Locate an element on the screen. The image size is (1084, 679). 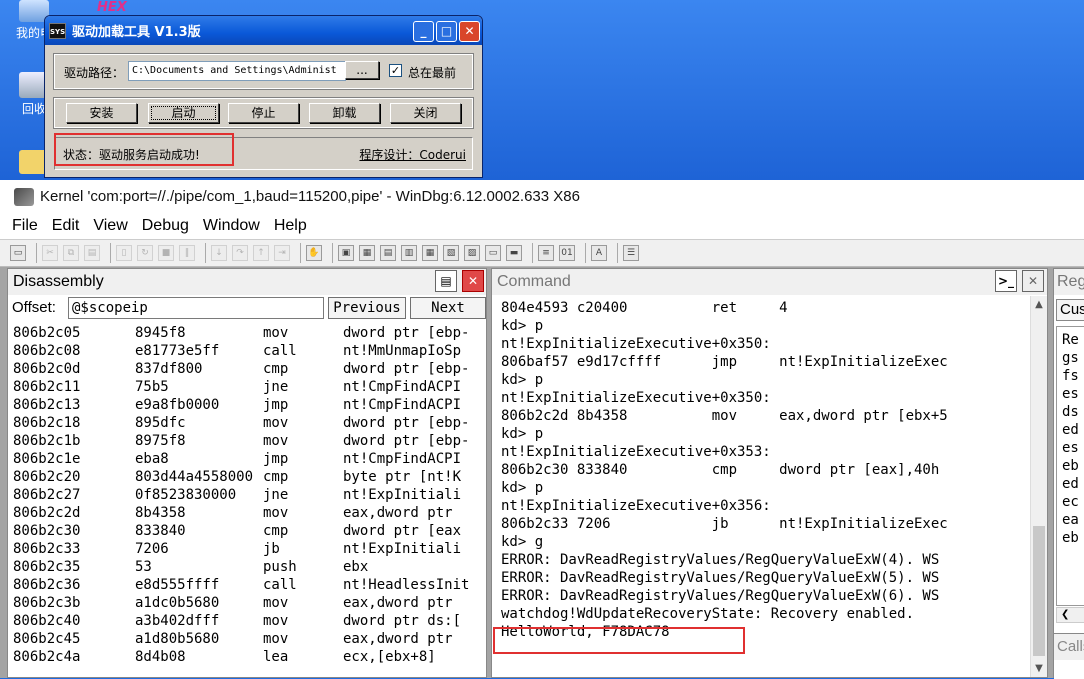
stop-button: 停止 is located at coordinates (263, 113).